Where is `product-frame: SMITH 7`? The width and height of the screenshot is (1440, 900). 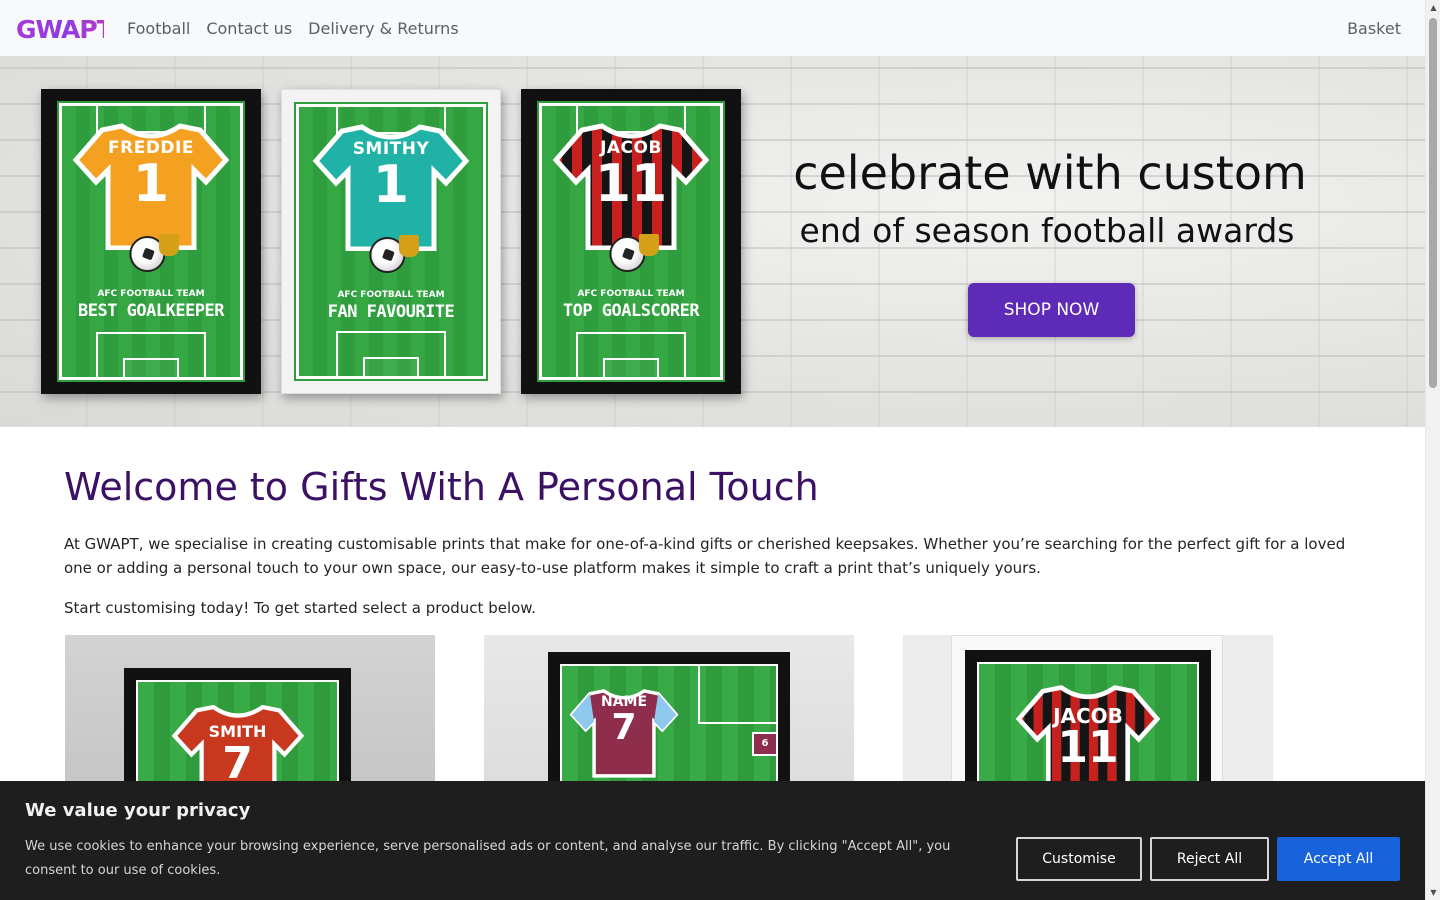 product-frame: SMITH 7 is located at coordinates (237, 731).